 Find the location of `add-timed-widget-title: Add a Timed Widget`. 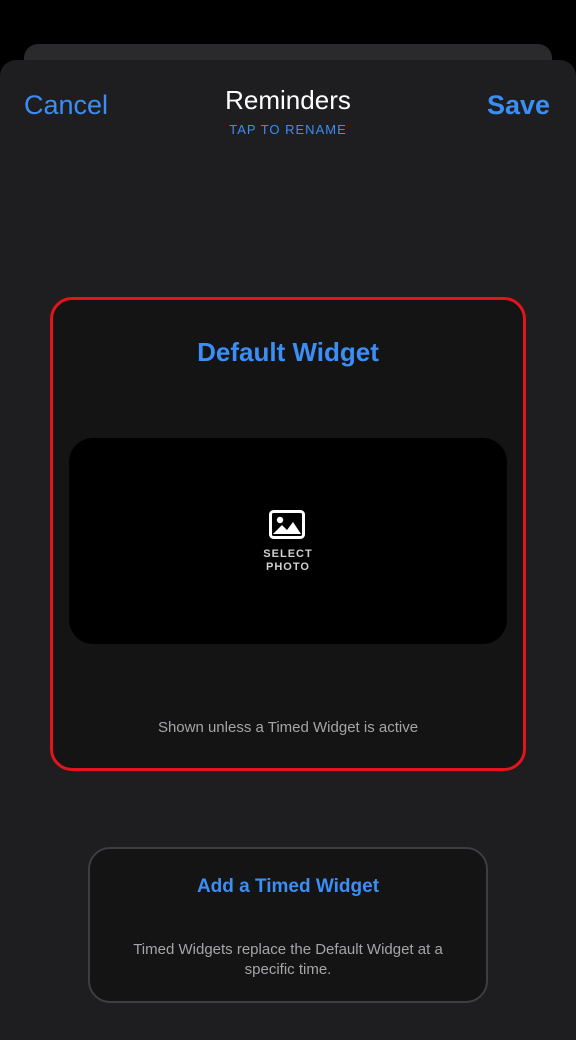

add-timed-widget-title: Add a Timed Widget is located at coordinates (288, 886).